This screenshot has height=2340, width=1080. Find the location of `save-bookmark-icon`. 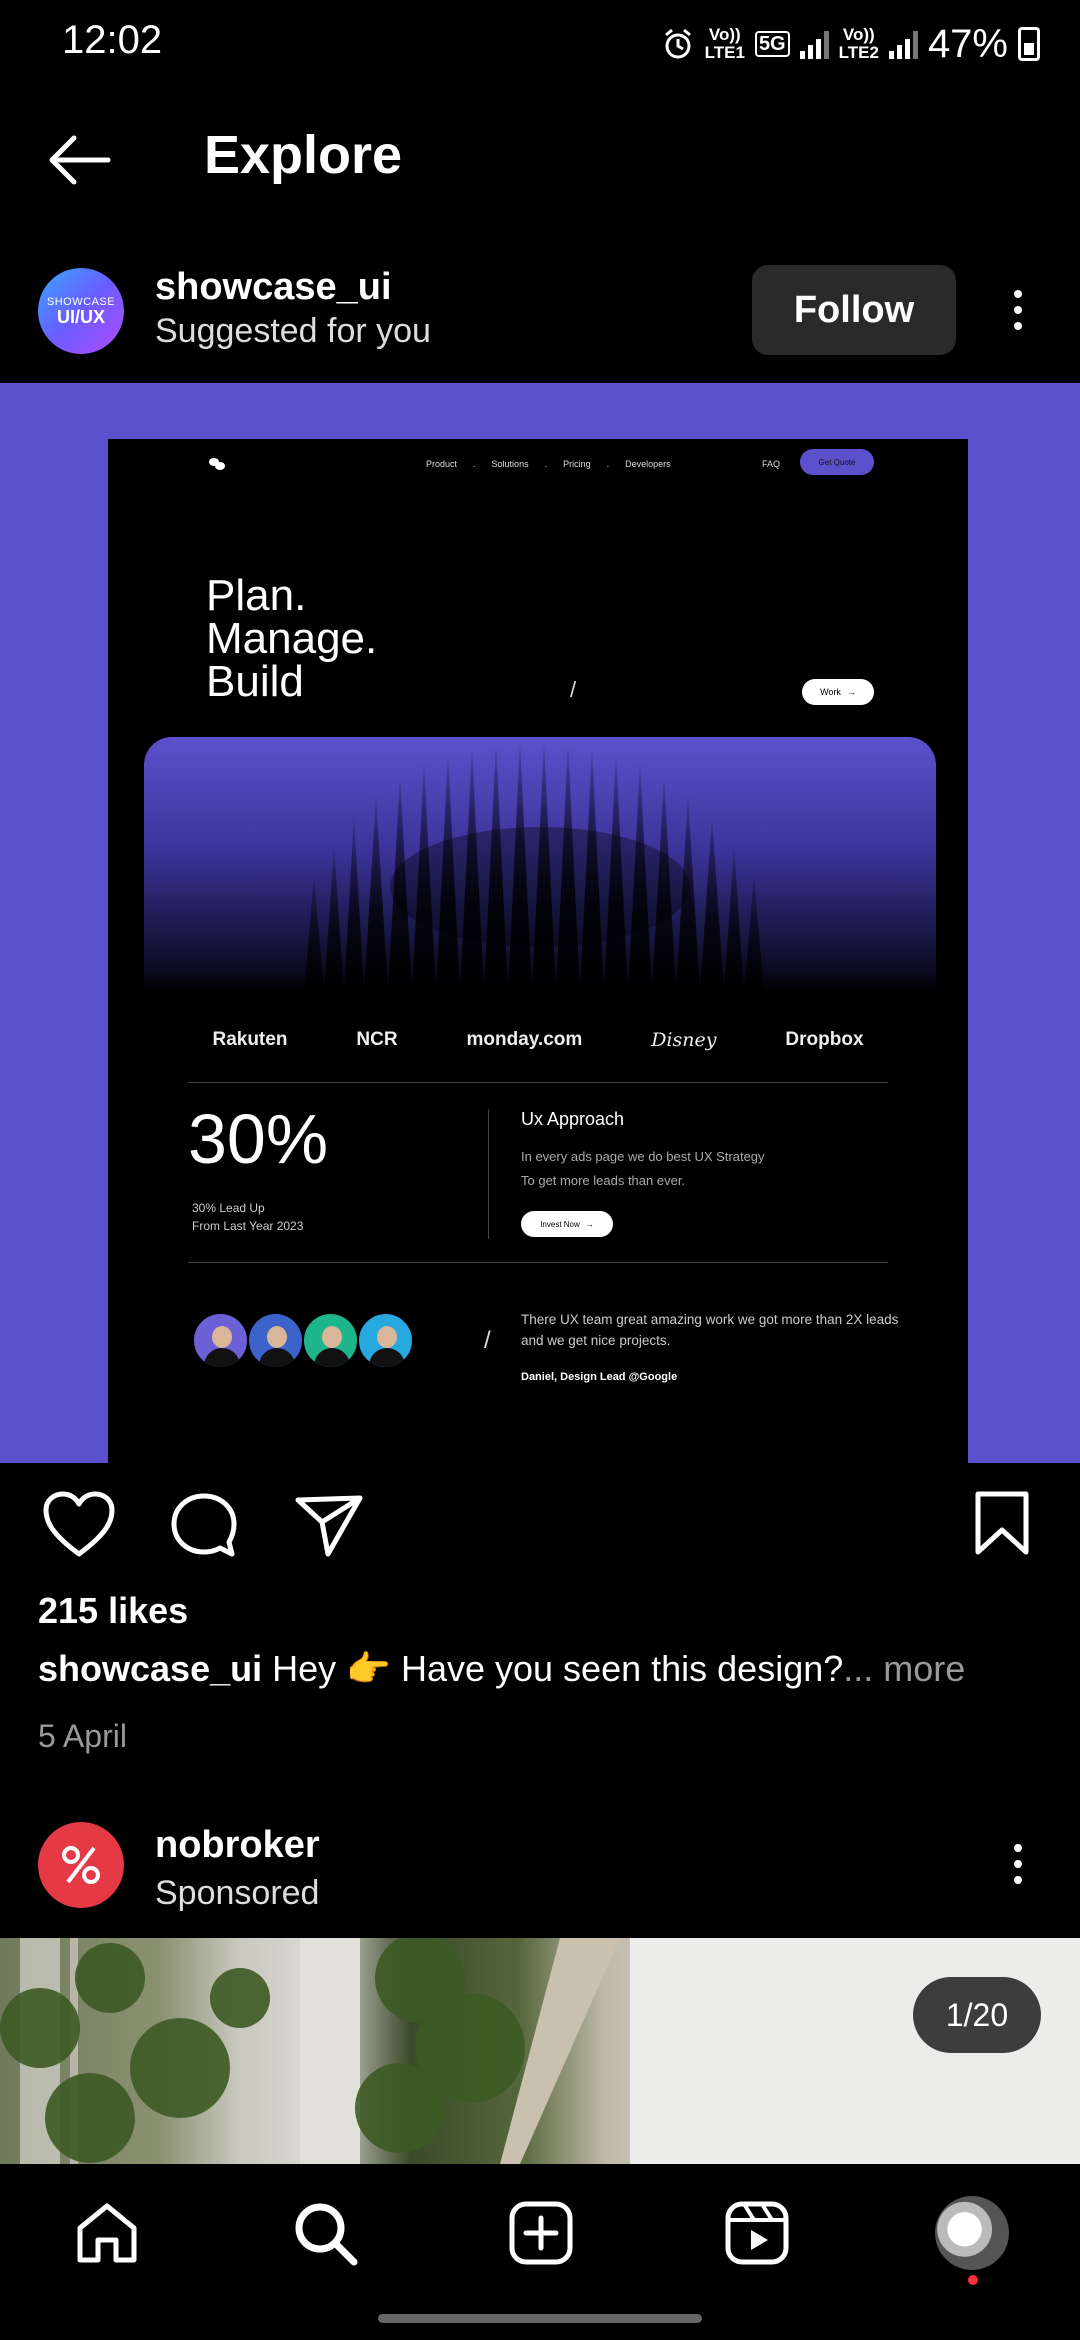

save-bookmark-icon is located at coordinates (1002, 1523).